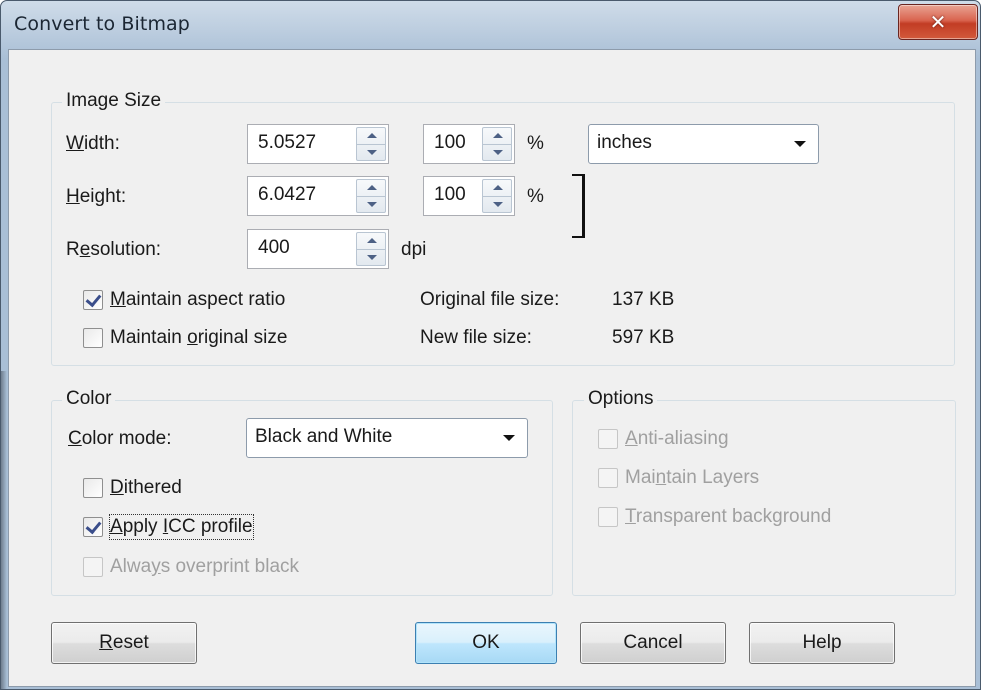 The image size is (981, 690). I want to click on maintain-aspect-label: Maintain aspect ratio, so click(197, 300).